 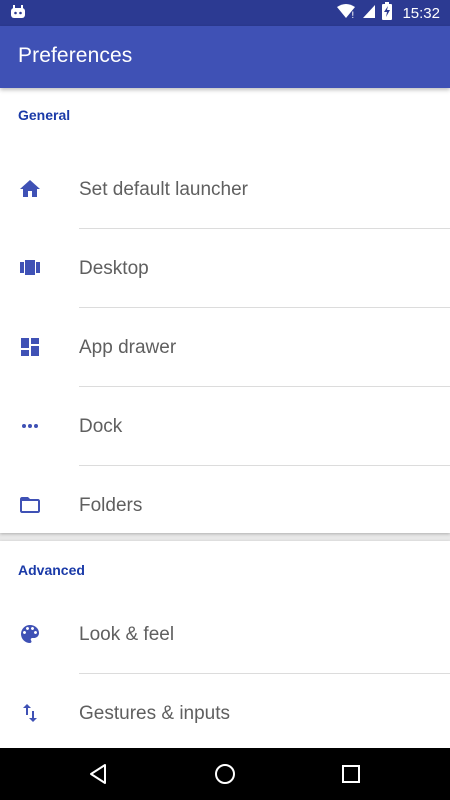 What do you see at coordinates (225, 426) in the screenshot?
I see `pref-item-dock: Dock` at bounding box center [225, 426].